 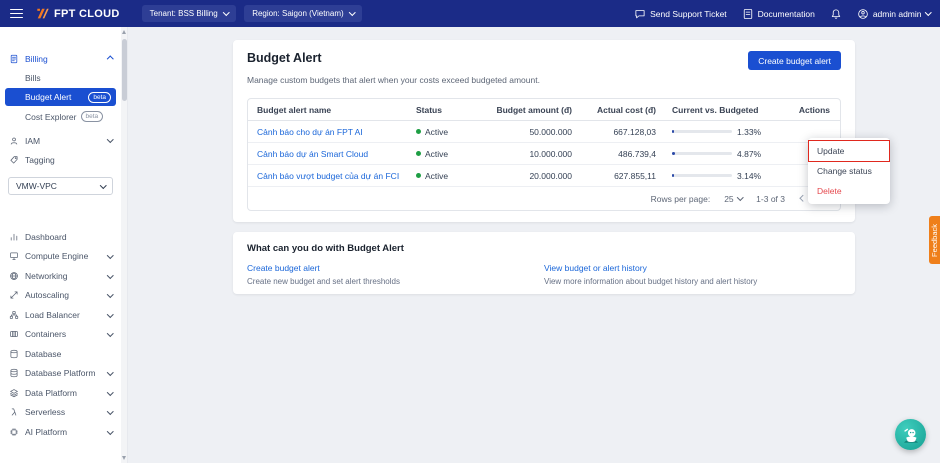 I want to click on brand-name: FPT CLOUD, so click(x=87, y=13).